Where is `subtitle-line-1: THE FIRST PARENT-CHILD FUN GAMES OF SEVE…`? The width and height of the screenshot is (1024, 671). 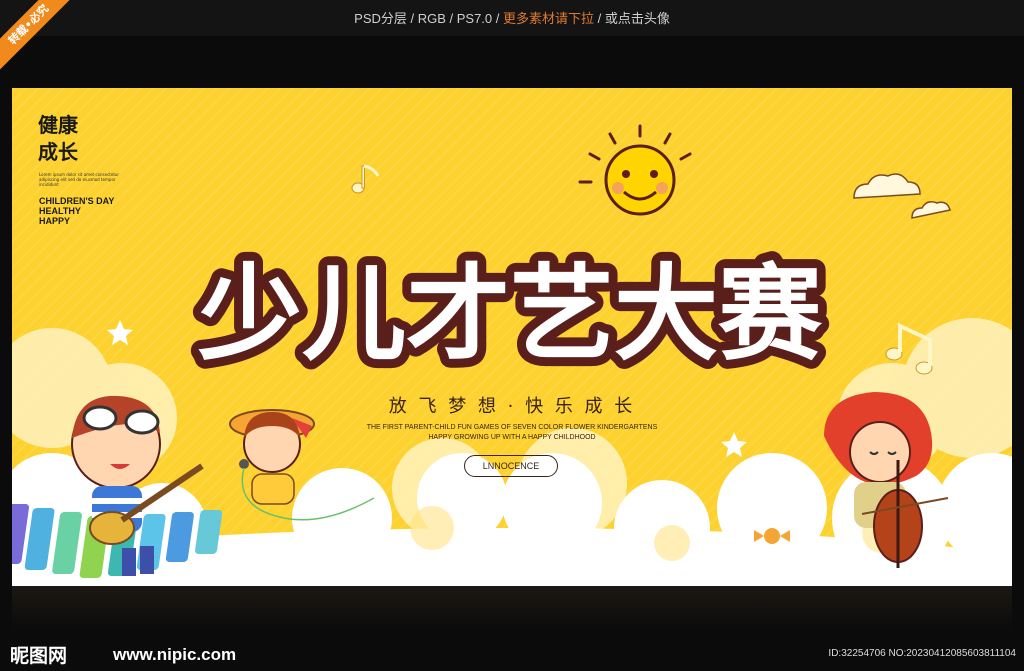 subtitle-line-1: THE FIRST PARENT-CHILD FUN GAMES OF SEVE… is located at coordinates (512, 427).